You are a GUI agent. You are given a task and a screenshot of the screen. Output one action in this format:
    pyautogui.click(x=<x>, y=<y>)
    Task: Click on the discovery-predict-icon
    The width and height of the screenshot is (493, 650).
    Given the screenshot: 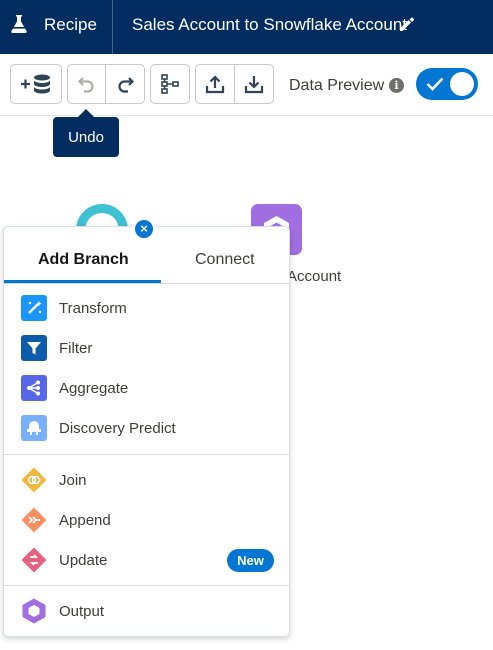 What is the action you would take?
    pyautogui.click(x=34, y=428)
    